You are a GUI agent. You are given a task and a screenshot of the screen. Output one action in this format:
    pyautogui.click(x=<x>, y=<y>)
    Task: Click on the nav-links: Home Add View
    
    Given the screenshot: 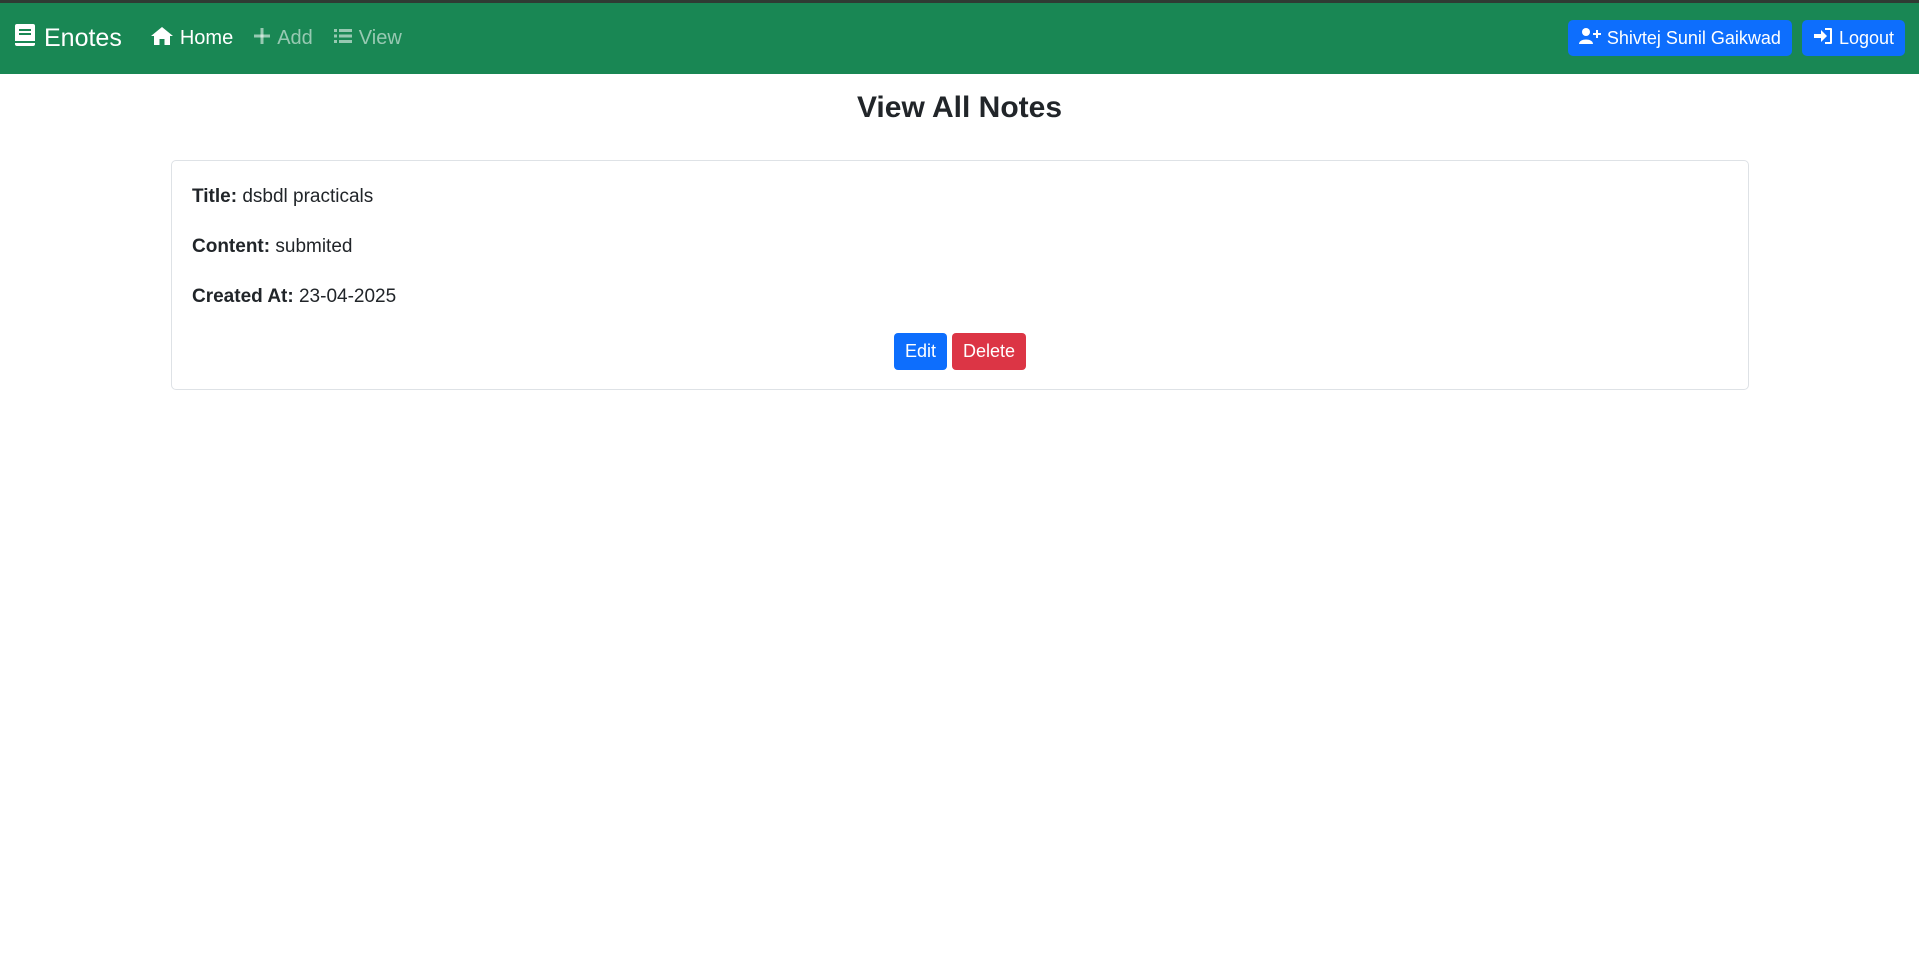 What is the action you would take?
    pyautogui.click(x=276, y=39)
    